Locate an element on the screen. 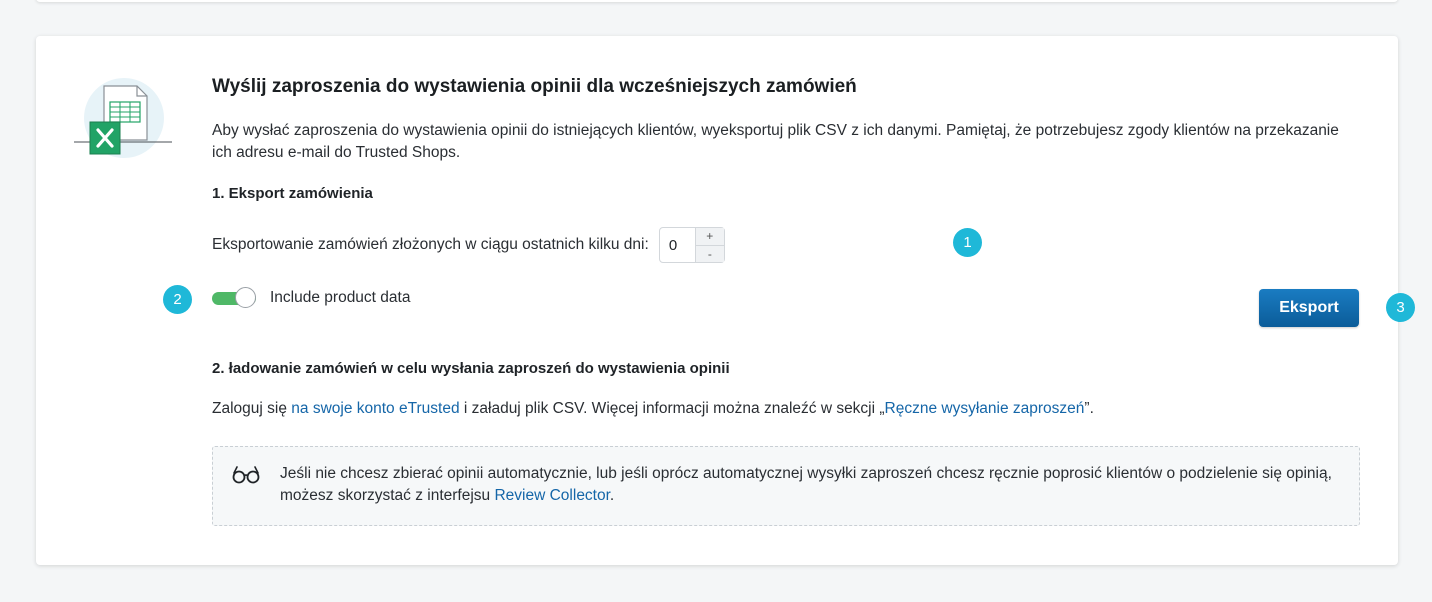  previous-card is located at coordinates (717, 1).